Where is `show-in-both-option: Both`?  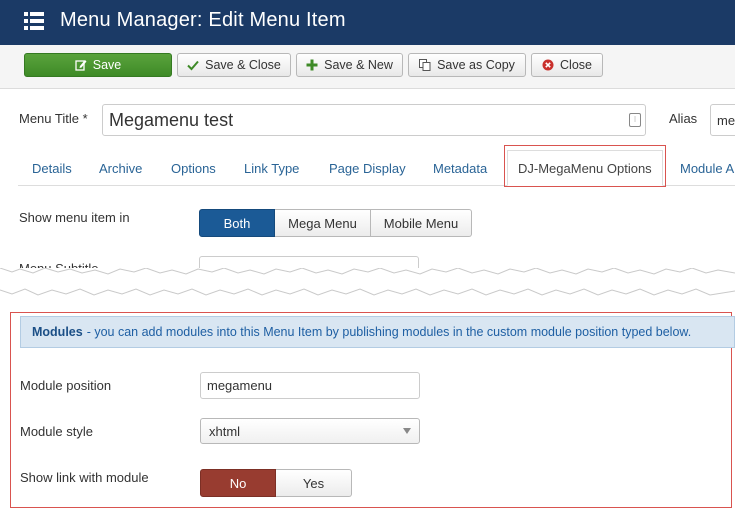 show-in-both-option: Both is located at coordinates (237, 223).